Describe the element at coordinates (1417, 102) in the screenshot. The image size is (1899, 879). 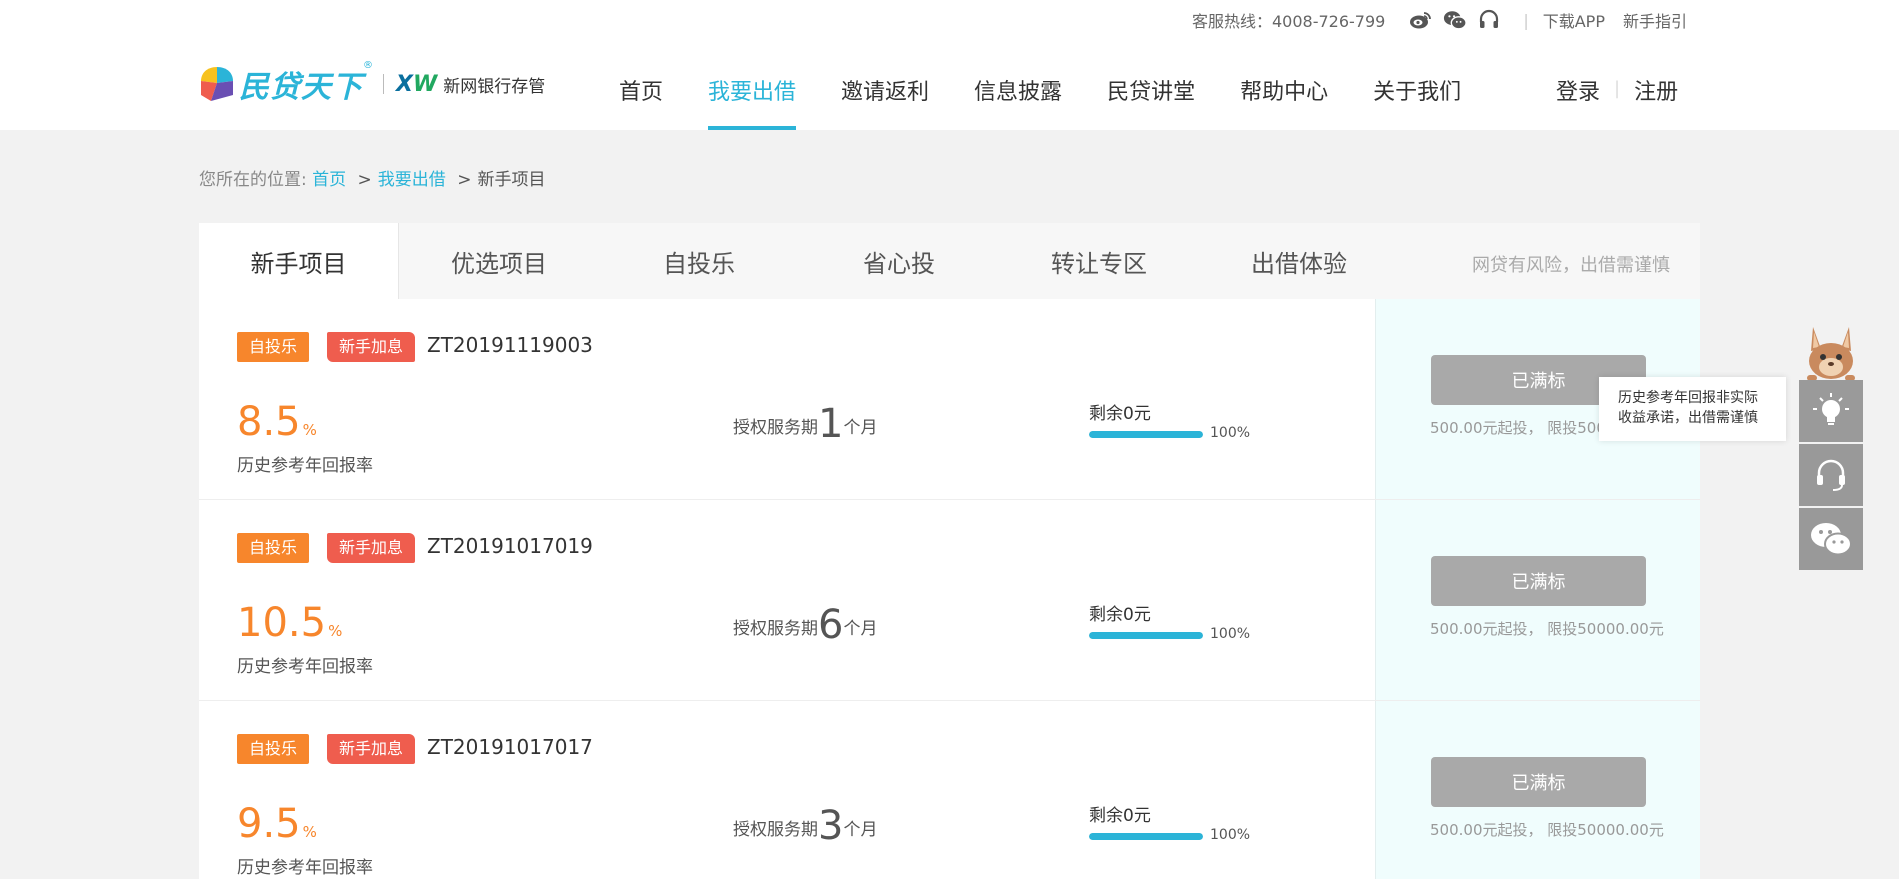
I see `nav-about: 关于我们` at that location.